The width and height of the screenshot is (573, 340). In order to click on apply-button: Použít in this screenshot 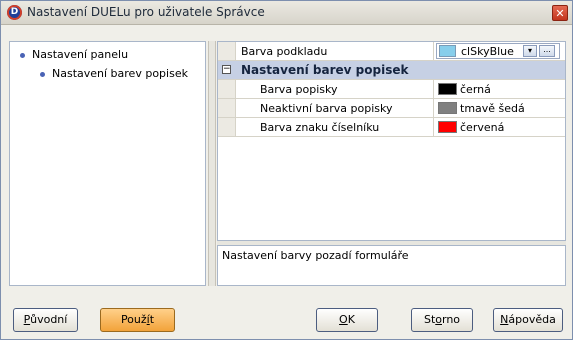, I will do `click(137, 320)`.